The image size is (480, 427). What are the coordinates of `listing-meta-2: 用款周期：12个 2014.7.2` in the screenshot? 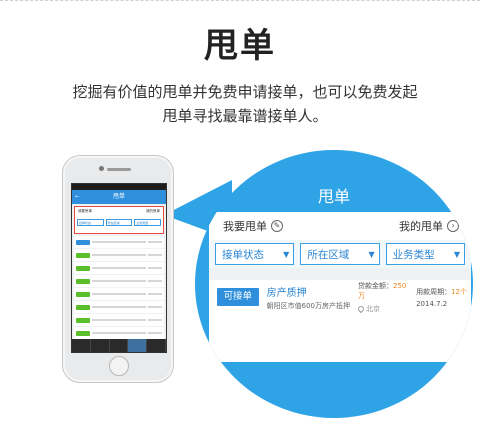 It's located at (441, 297).